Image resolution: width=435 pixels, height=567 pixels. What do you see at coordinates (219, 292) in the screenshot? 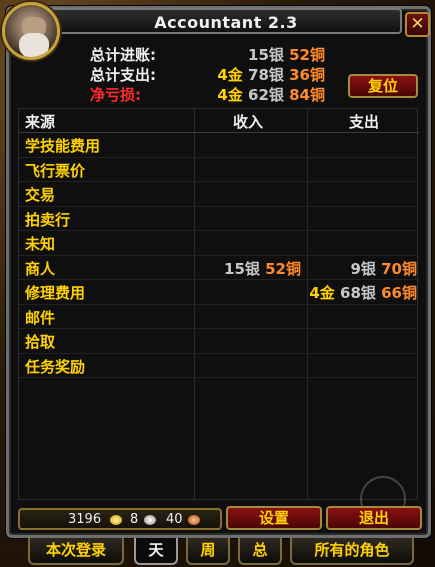
I see `table-row: 修理费用 4金 68银 66铜` at bounding box center [219, 292].